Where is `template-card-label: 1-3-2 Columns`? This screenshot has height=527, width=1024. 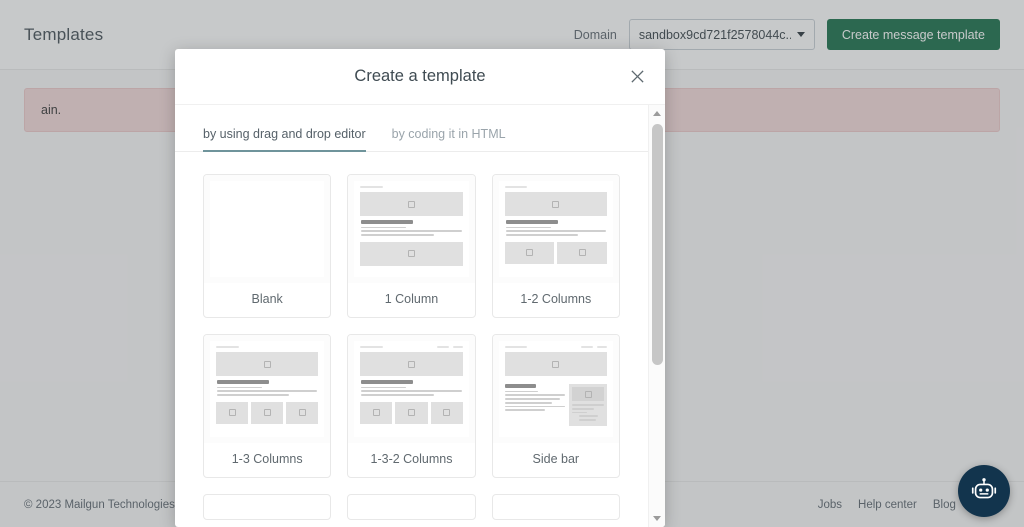 template-card-label: 1-3-2 Columns is located at coordinates (411, 459).